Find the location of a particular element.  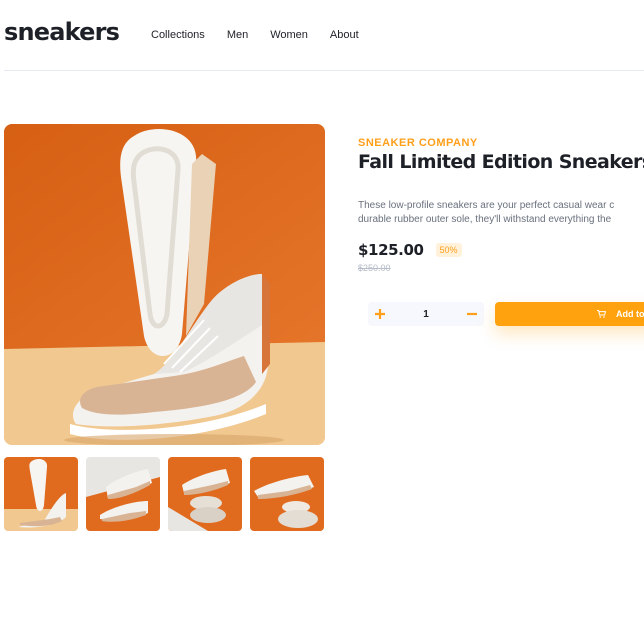

quantity-stepper: 1 is located at coordinates (426, 314).